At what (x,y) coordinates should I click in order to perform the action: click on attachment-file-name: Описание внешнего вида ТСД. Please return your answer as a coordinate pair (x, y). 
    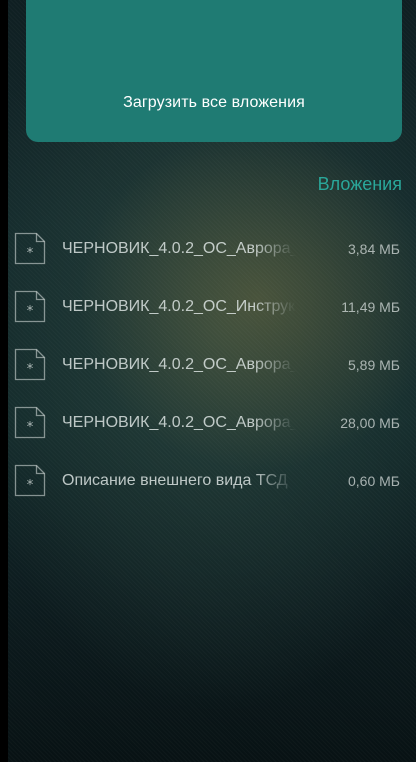
    Looking at the image, I should click on (175, 480).